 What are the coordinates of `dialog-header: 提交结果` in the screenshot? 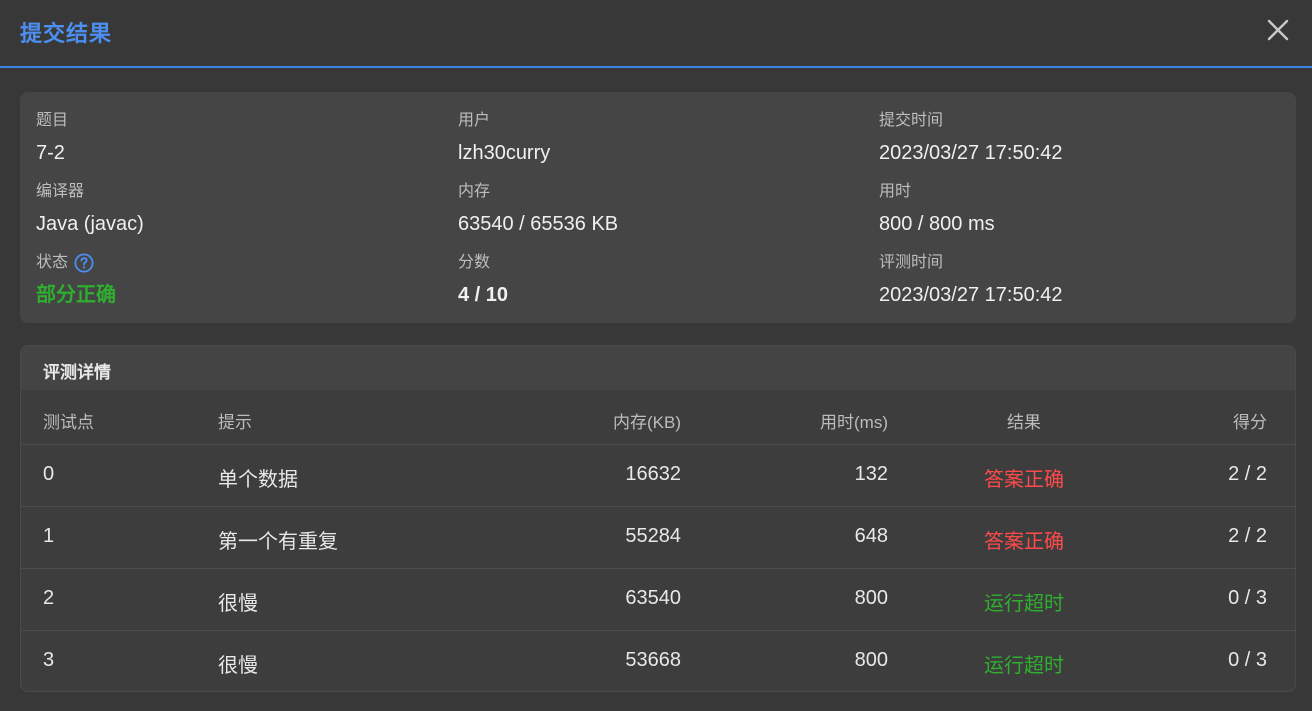 It's located at (656, 34).